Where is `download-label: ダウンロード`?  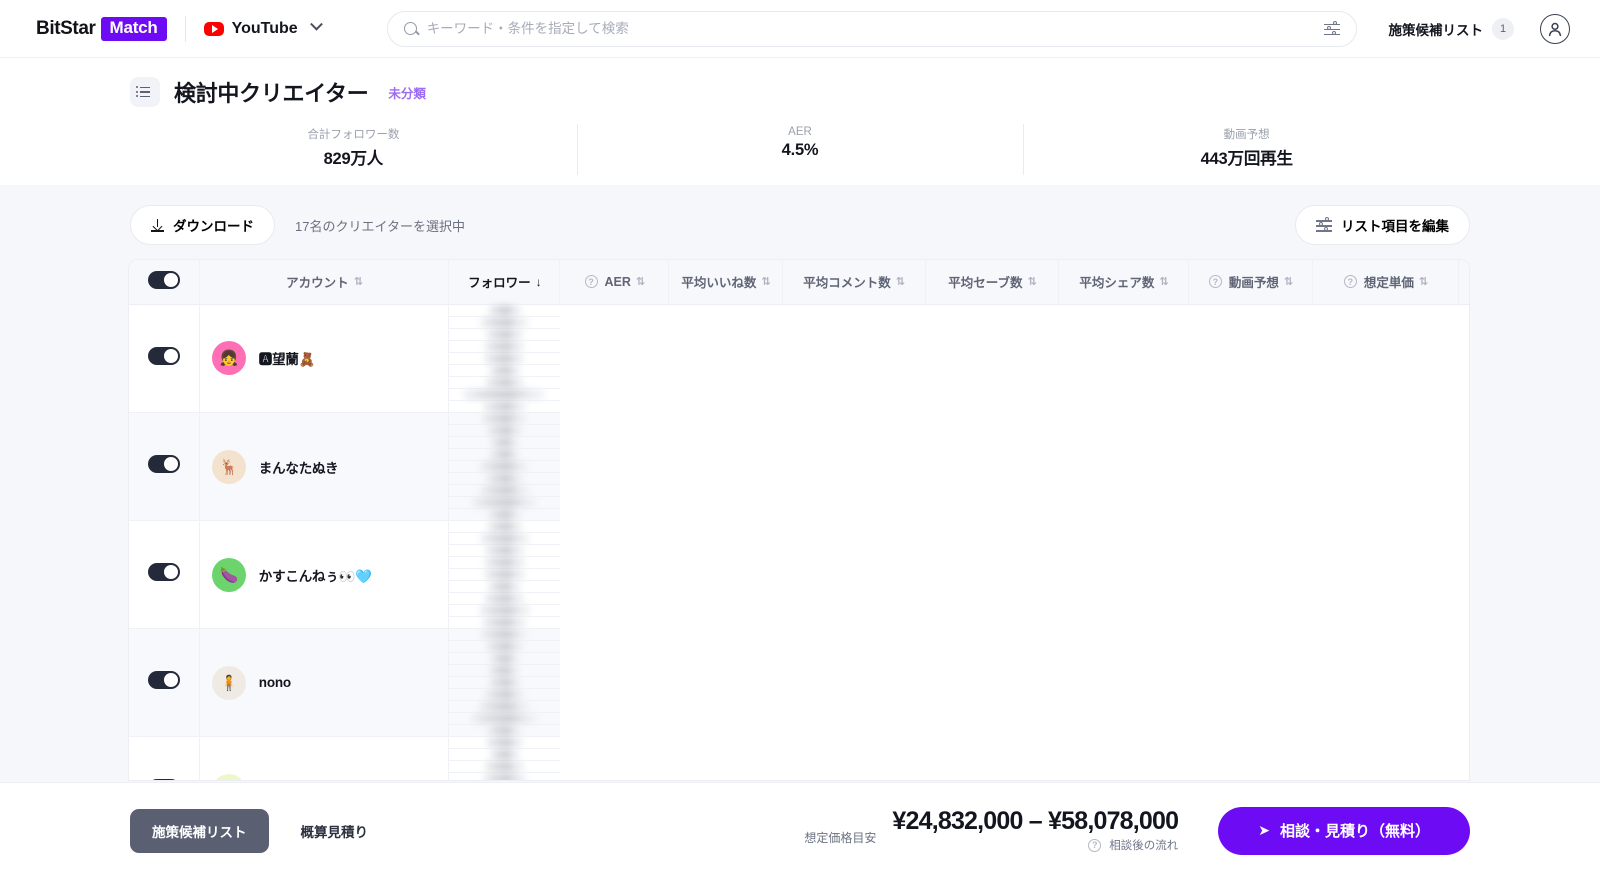 download-label: ダウンロード is located at coordinates (213, 226).